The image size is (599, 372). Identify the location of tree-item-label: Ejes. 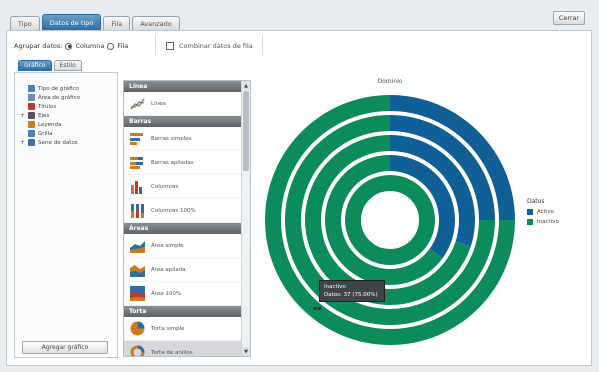
(44, 115).